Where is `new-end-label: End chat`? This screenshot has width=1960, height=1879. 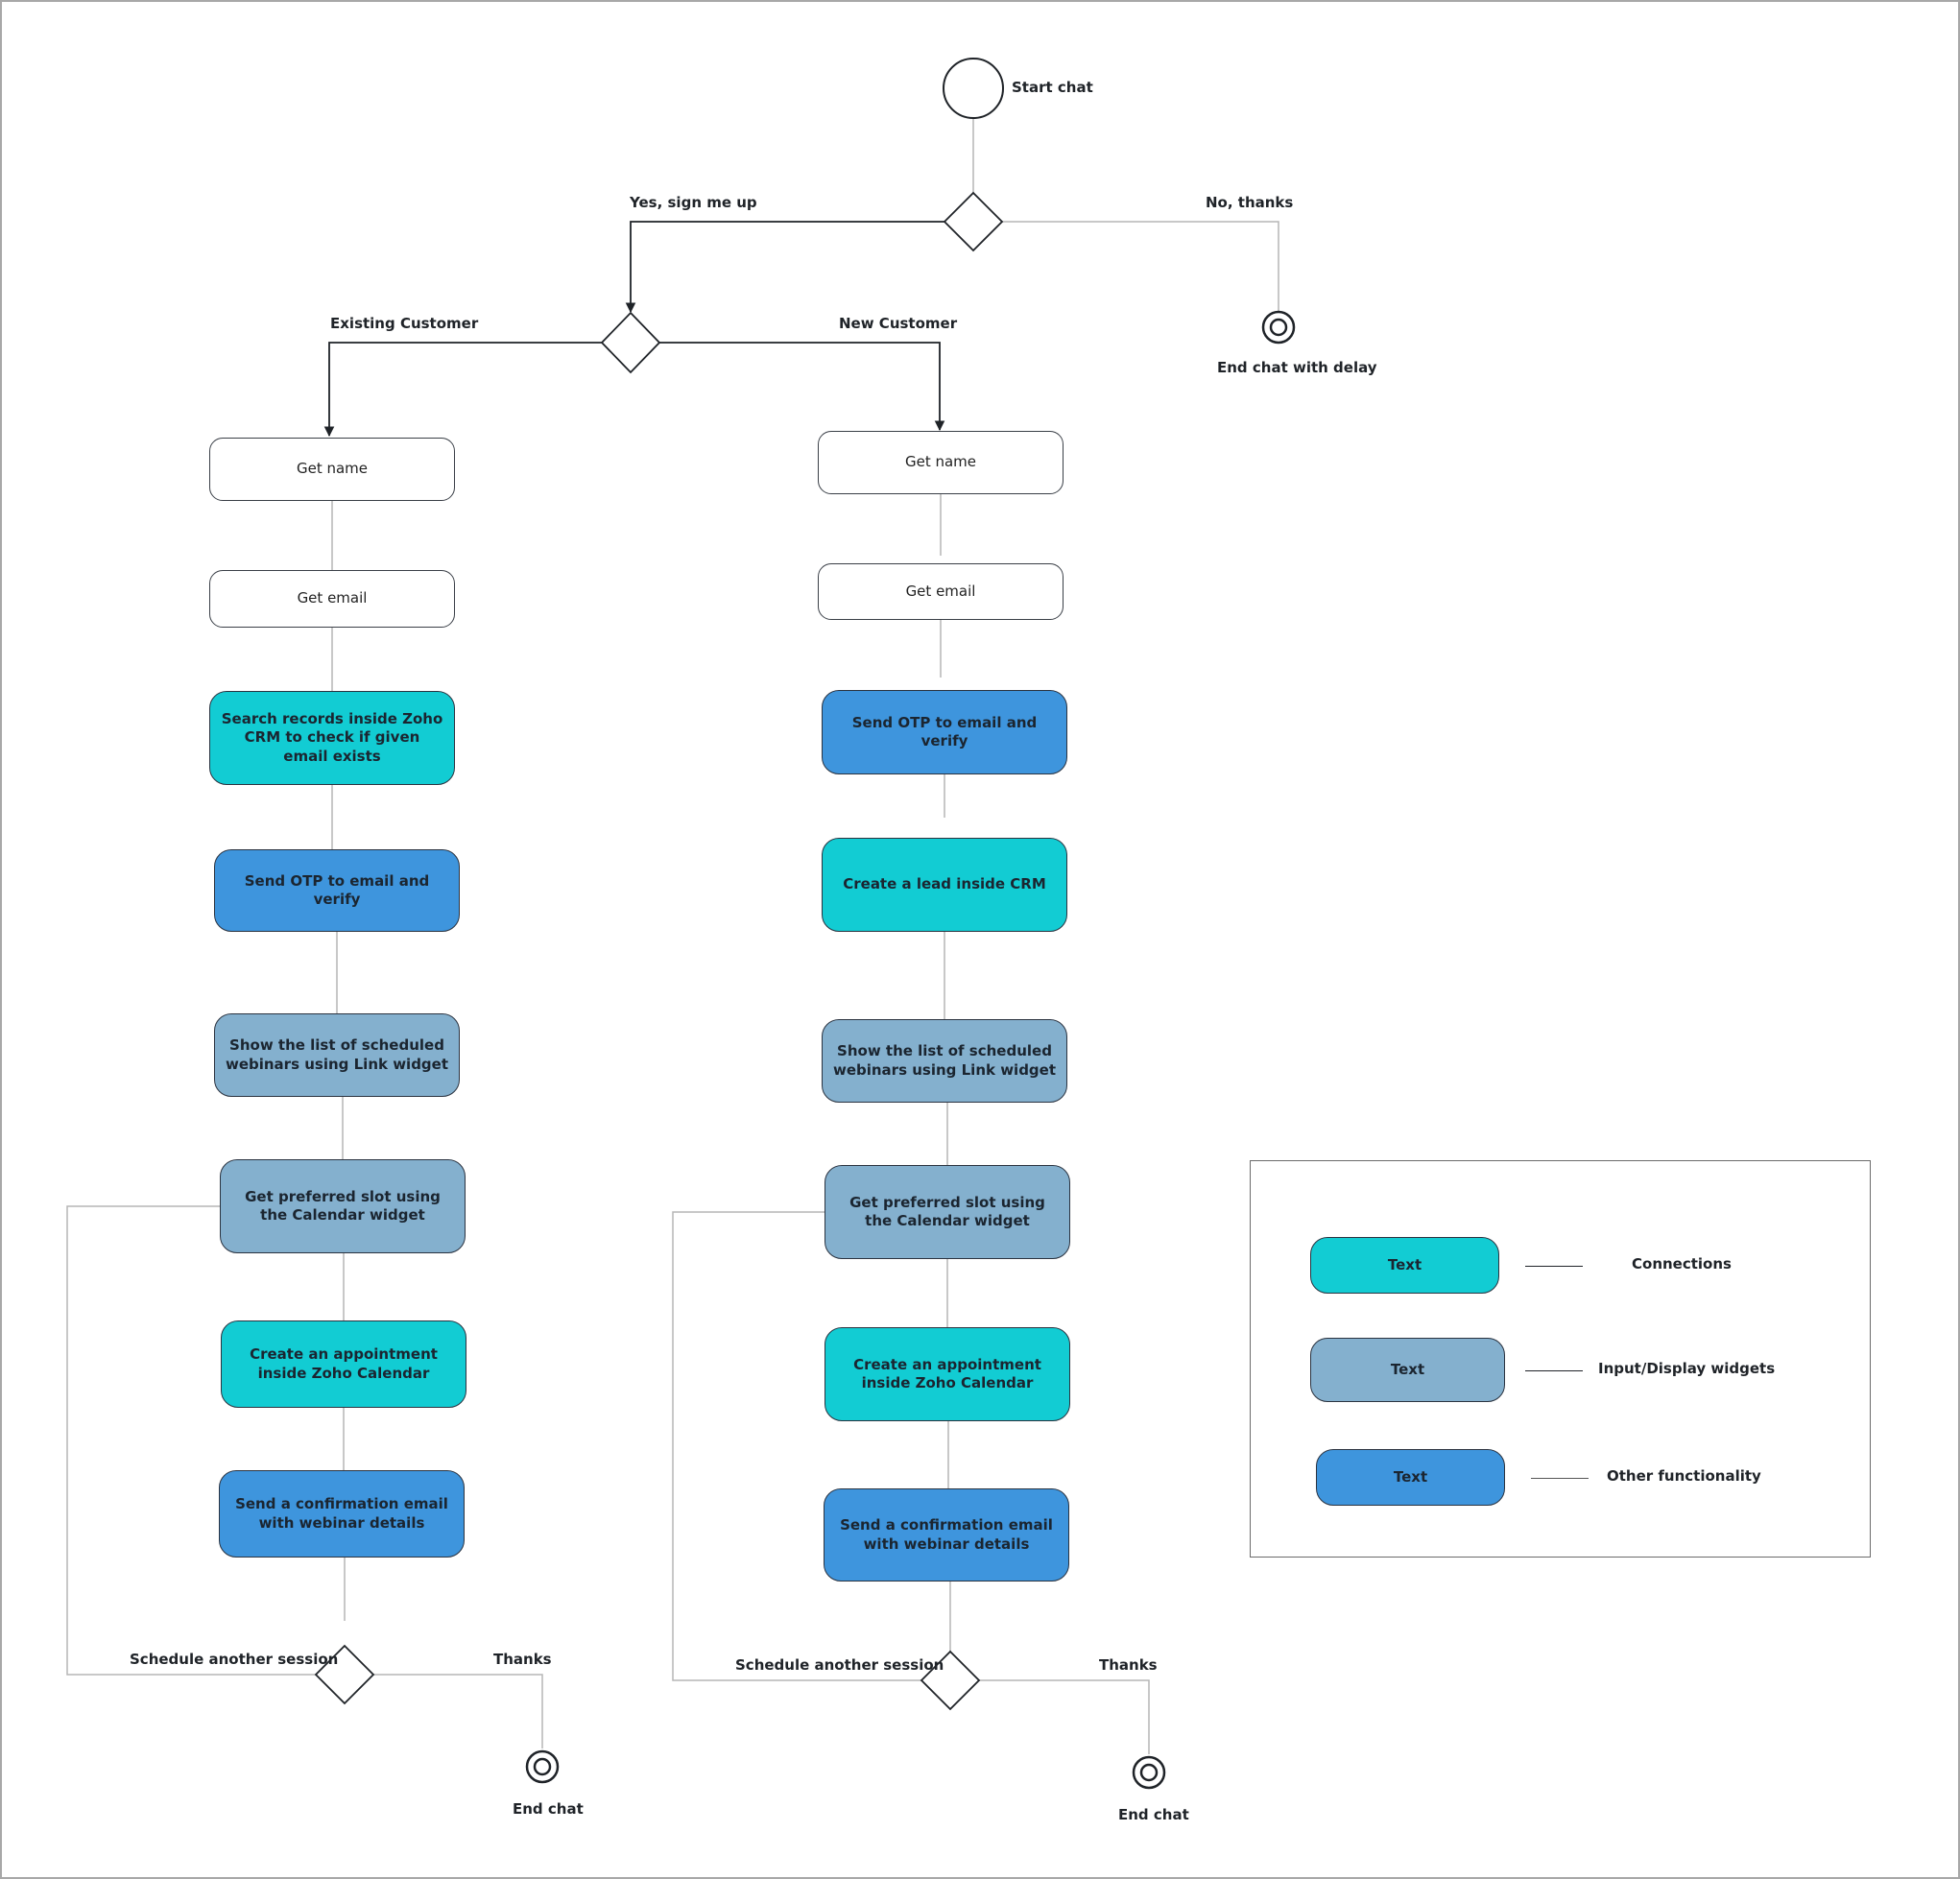 new-end-label: End chat is located at coordinates (1153, 1814).